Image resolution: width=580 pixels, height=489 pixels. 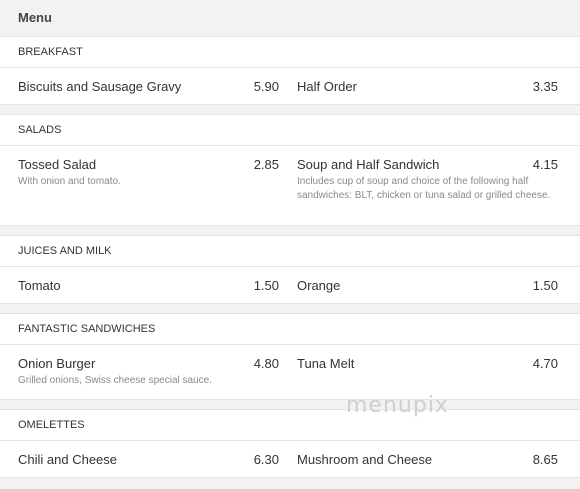 What do you see at coordinates (139, 185) in the screenshot?
I see `menu-item: Tossed Salad 2.85 With onion and tomato.` at bounding box center [139, 185].